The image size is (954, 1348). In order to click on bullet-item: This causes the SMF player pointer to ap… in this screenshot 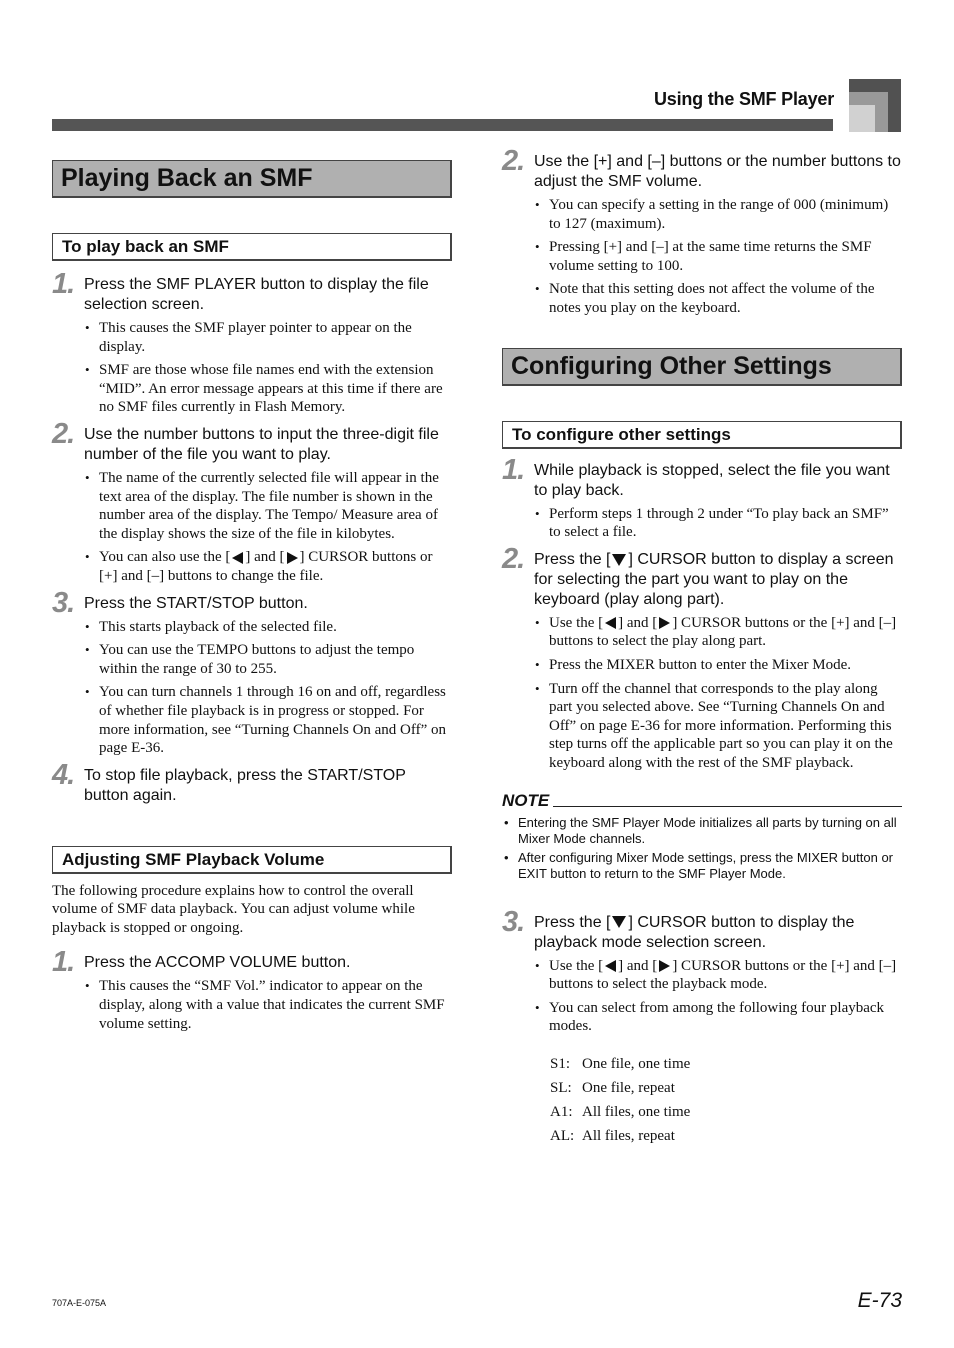, I will do `click(268, 337)`.